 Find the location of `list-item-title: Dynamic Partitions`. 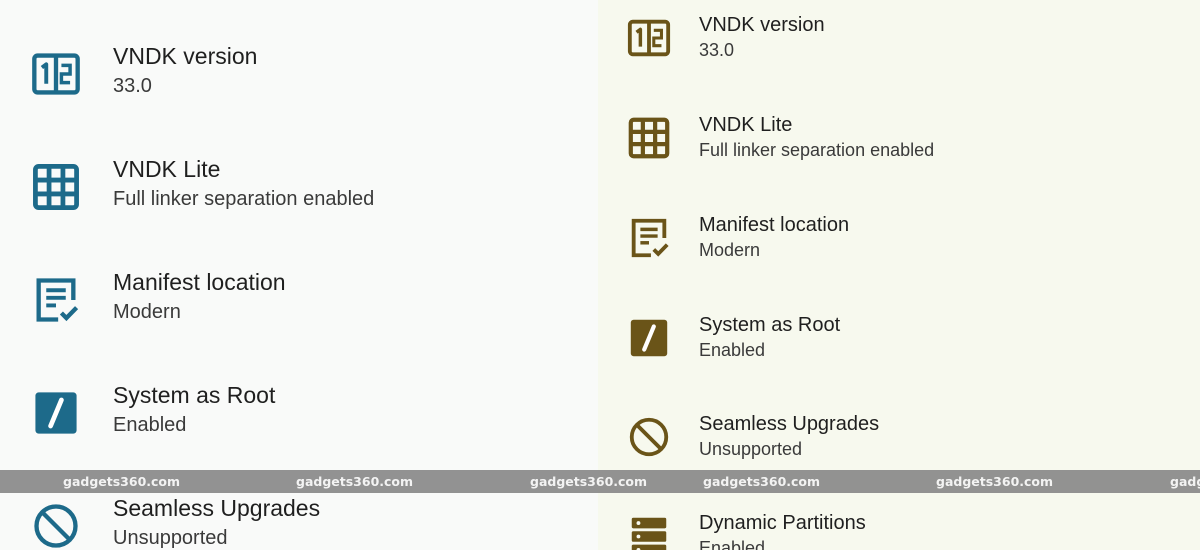

list-item-title: Dynamic Partitions is located at coordinates (782, 523).